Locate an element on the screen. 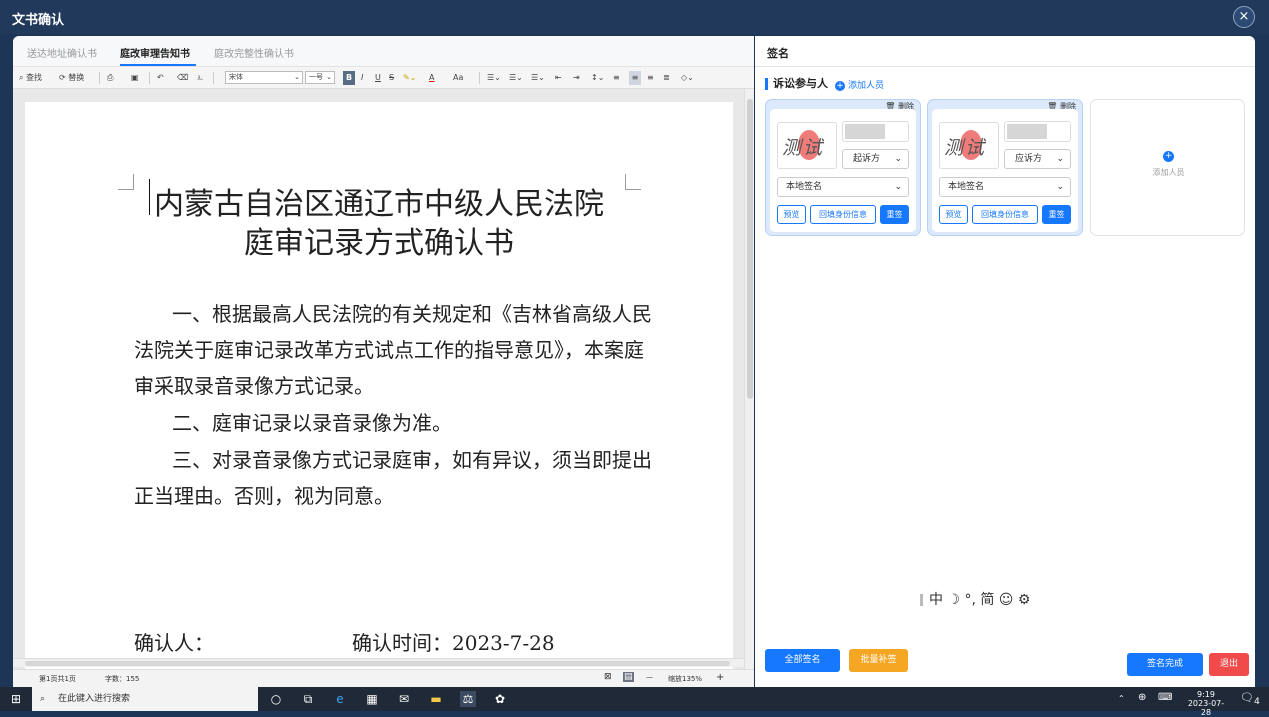  fit-page-icon: ⊠ is located at coordinates (608, 677).